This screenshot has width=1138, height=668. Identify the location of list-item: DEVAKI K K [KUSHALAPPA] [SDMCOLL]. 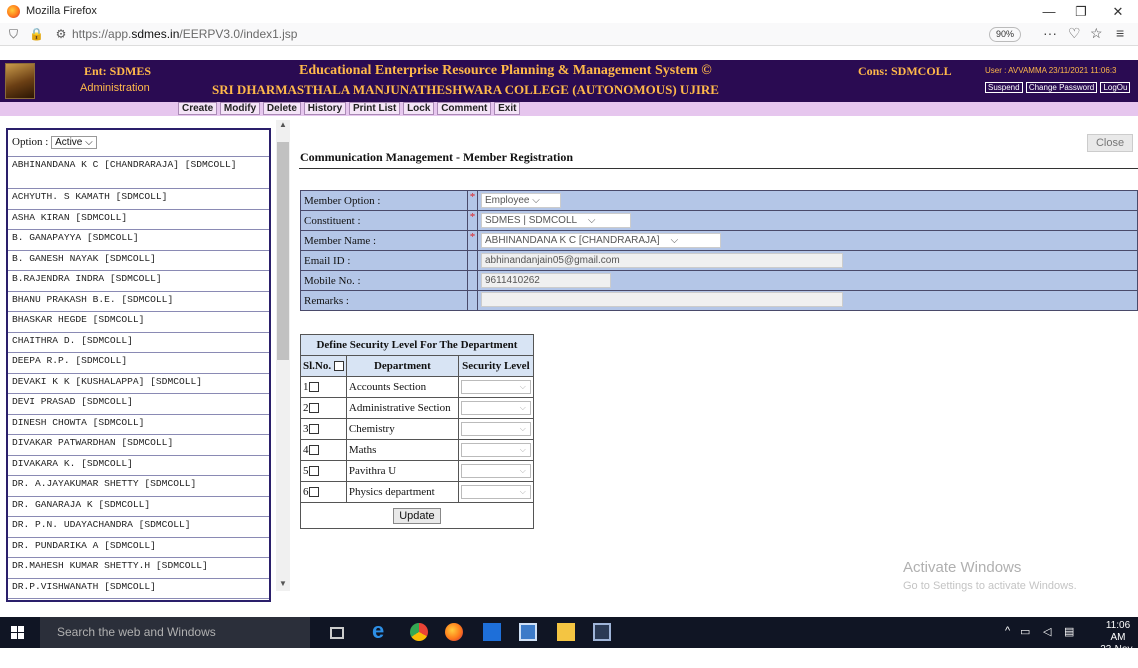
(138, 384).